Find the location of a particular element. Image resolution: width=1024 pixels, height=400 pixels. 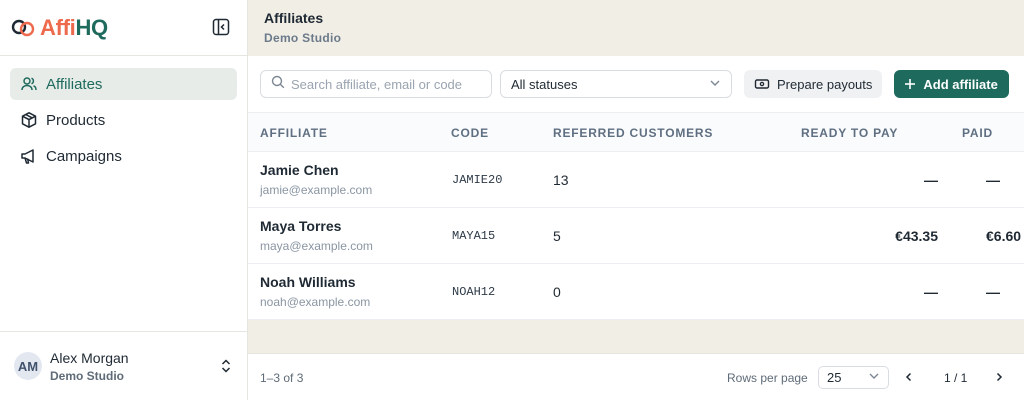

affihq-logo-icon is located at coordinates (24, 28).